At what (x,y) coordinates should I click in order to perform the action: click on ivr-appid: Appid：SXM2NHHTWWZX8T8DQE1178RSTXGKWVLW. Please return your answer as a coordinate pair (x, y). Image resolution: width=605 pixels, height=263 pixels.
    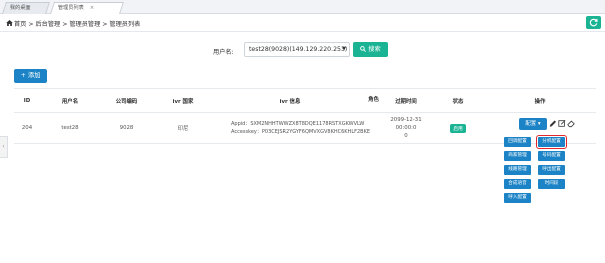
    Looking at the image, I should click on (298, 124).